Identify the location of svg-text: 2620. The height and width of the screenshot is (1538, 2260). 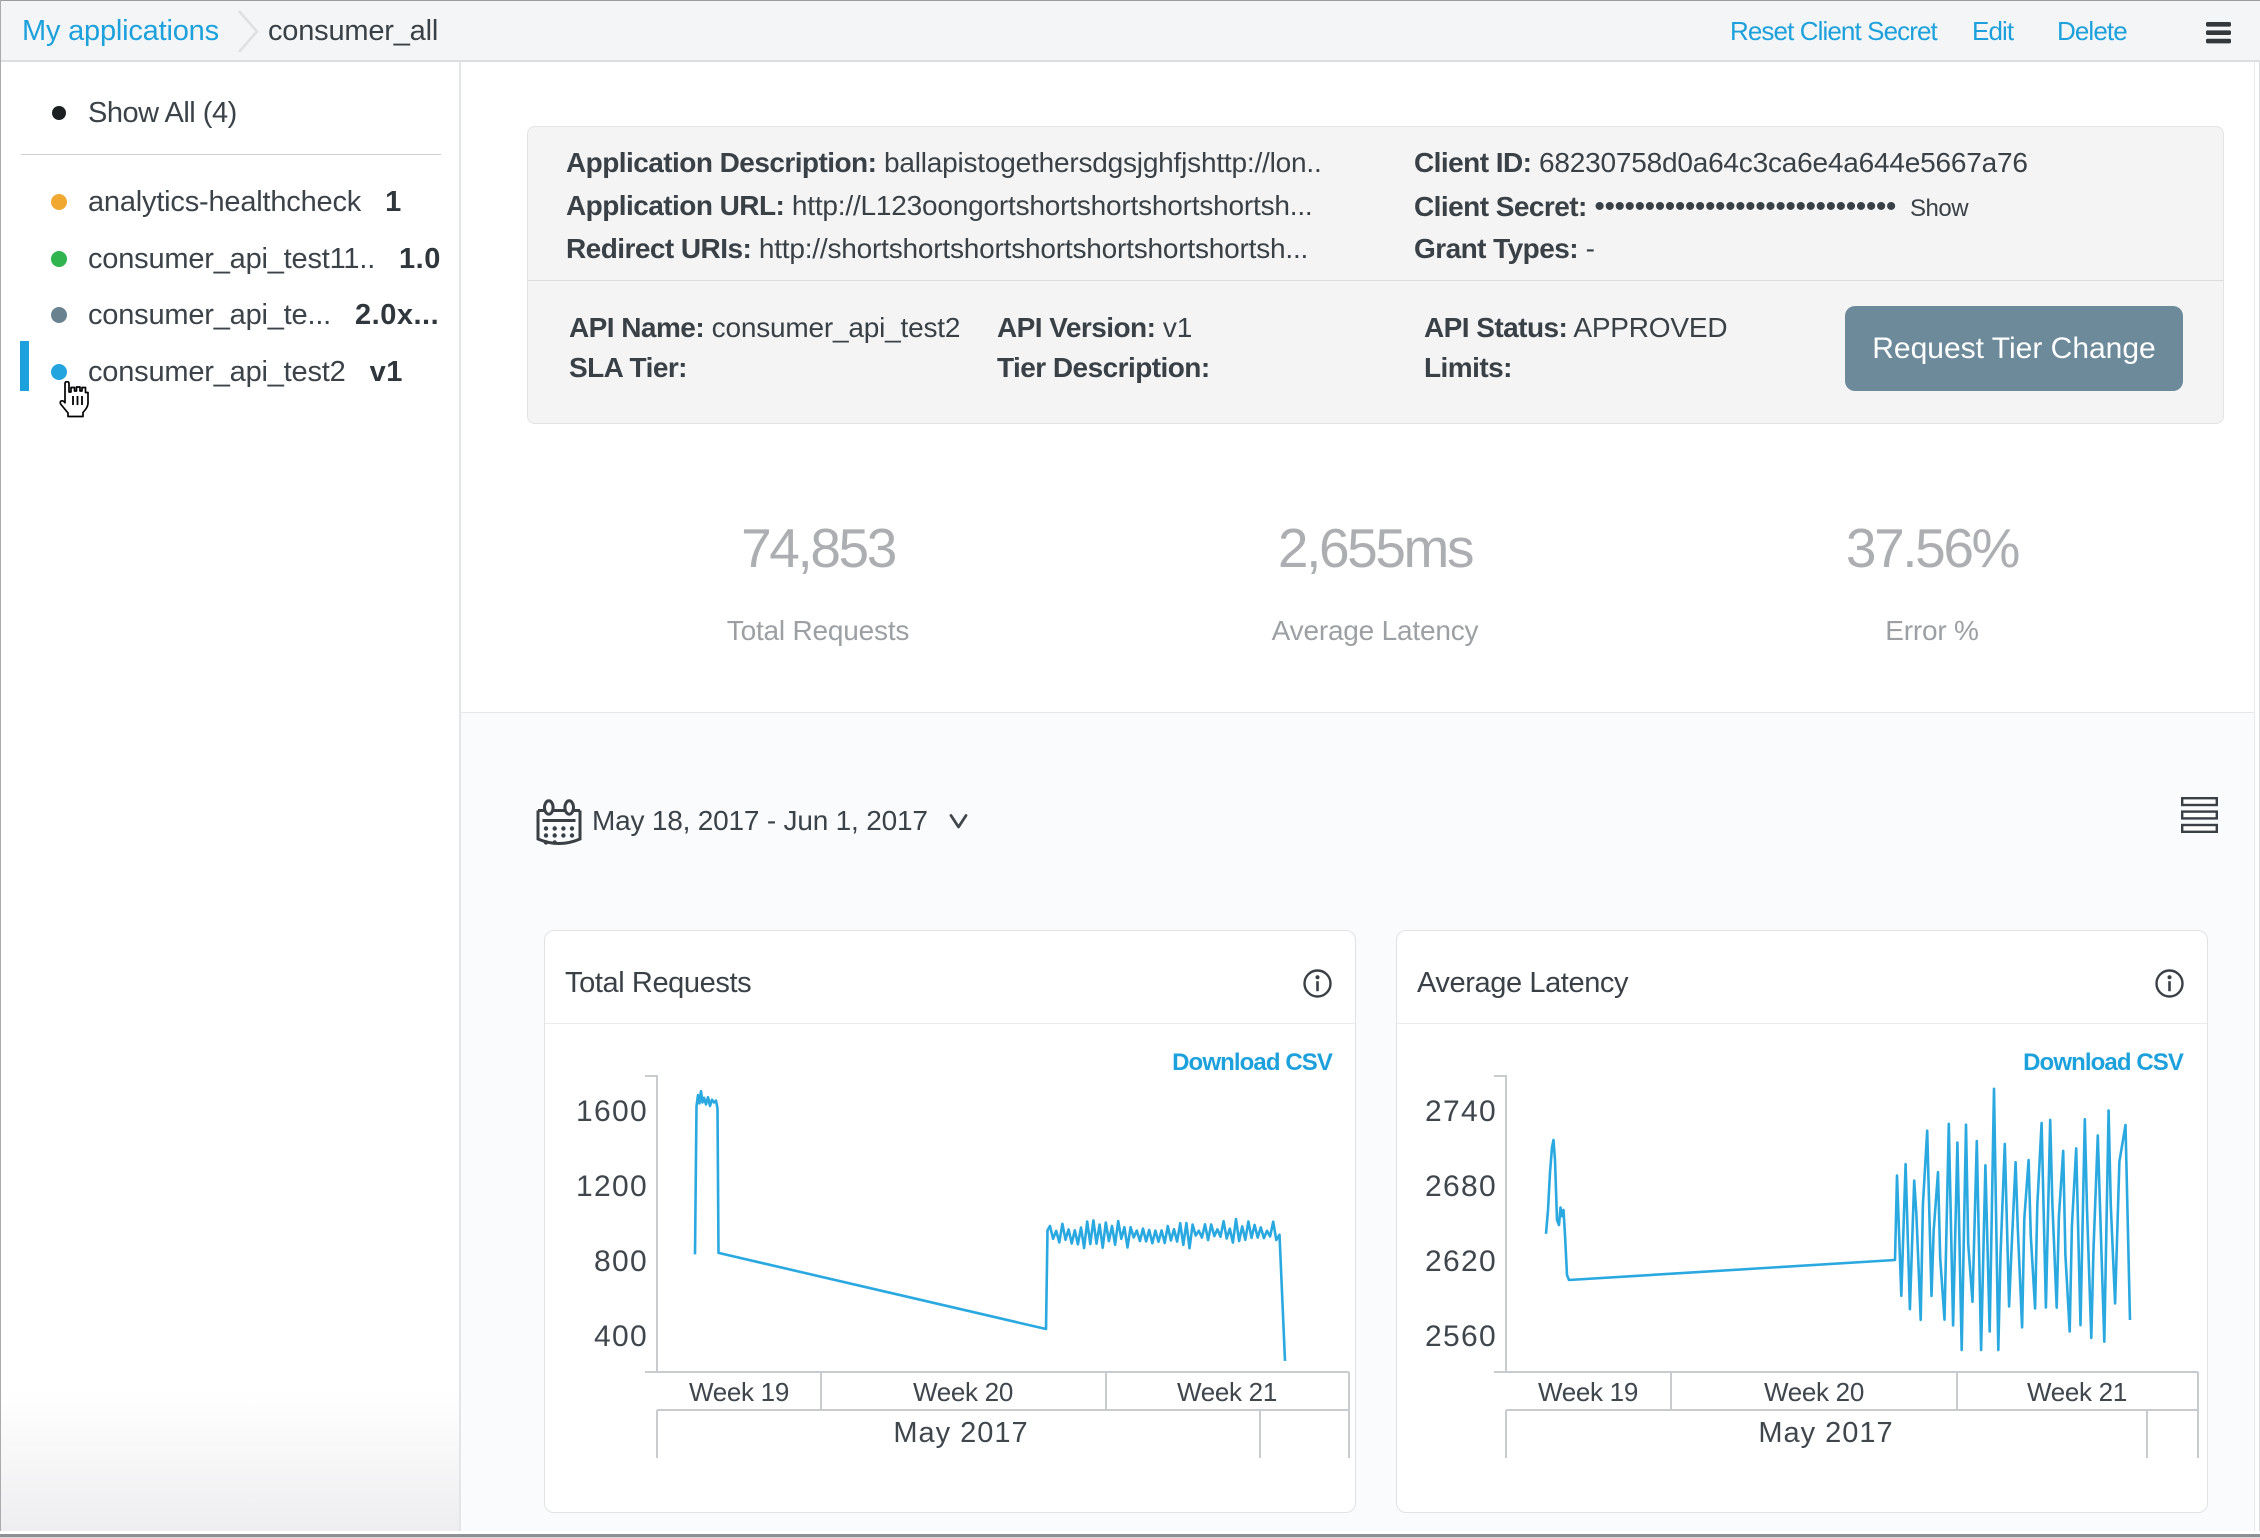
(1461, 1261).